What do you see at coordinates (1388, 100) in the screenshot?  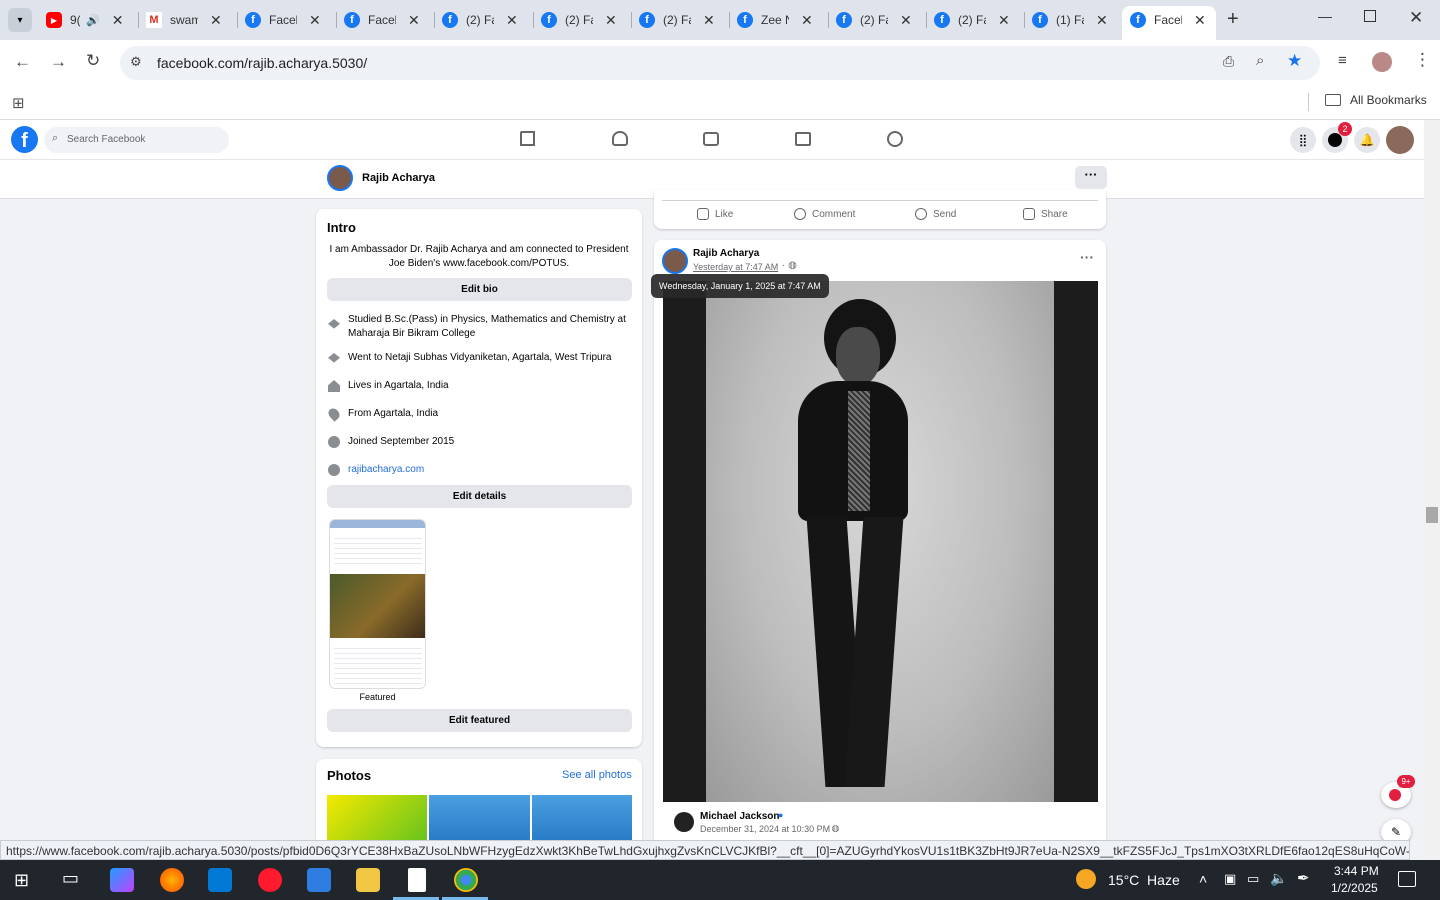 I see `all-bookmarks-link: All Bookmarks` at bounding box center [1388, 100].